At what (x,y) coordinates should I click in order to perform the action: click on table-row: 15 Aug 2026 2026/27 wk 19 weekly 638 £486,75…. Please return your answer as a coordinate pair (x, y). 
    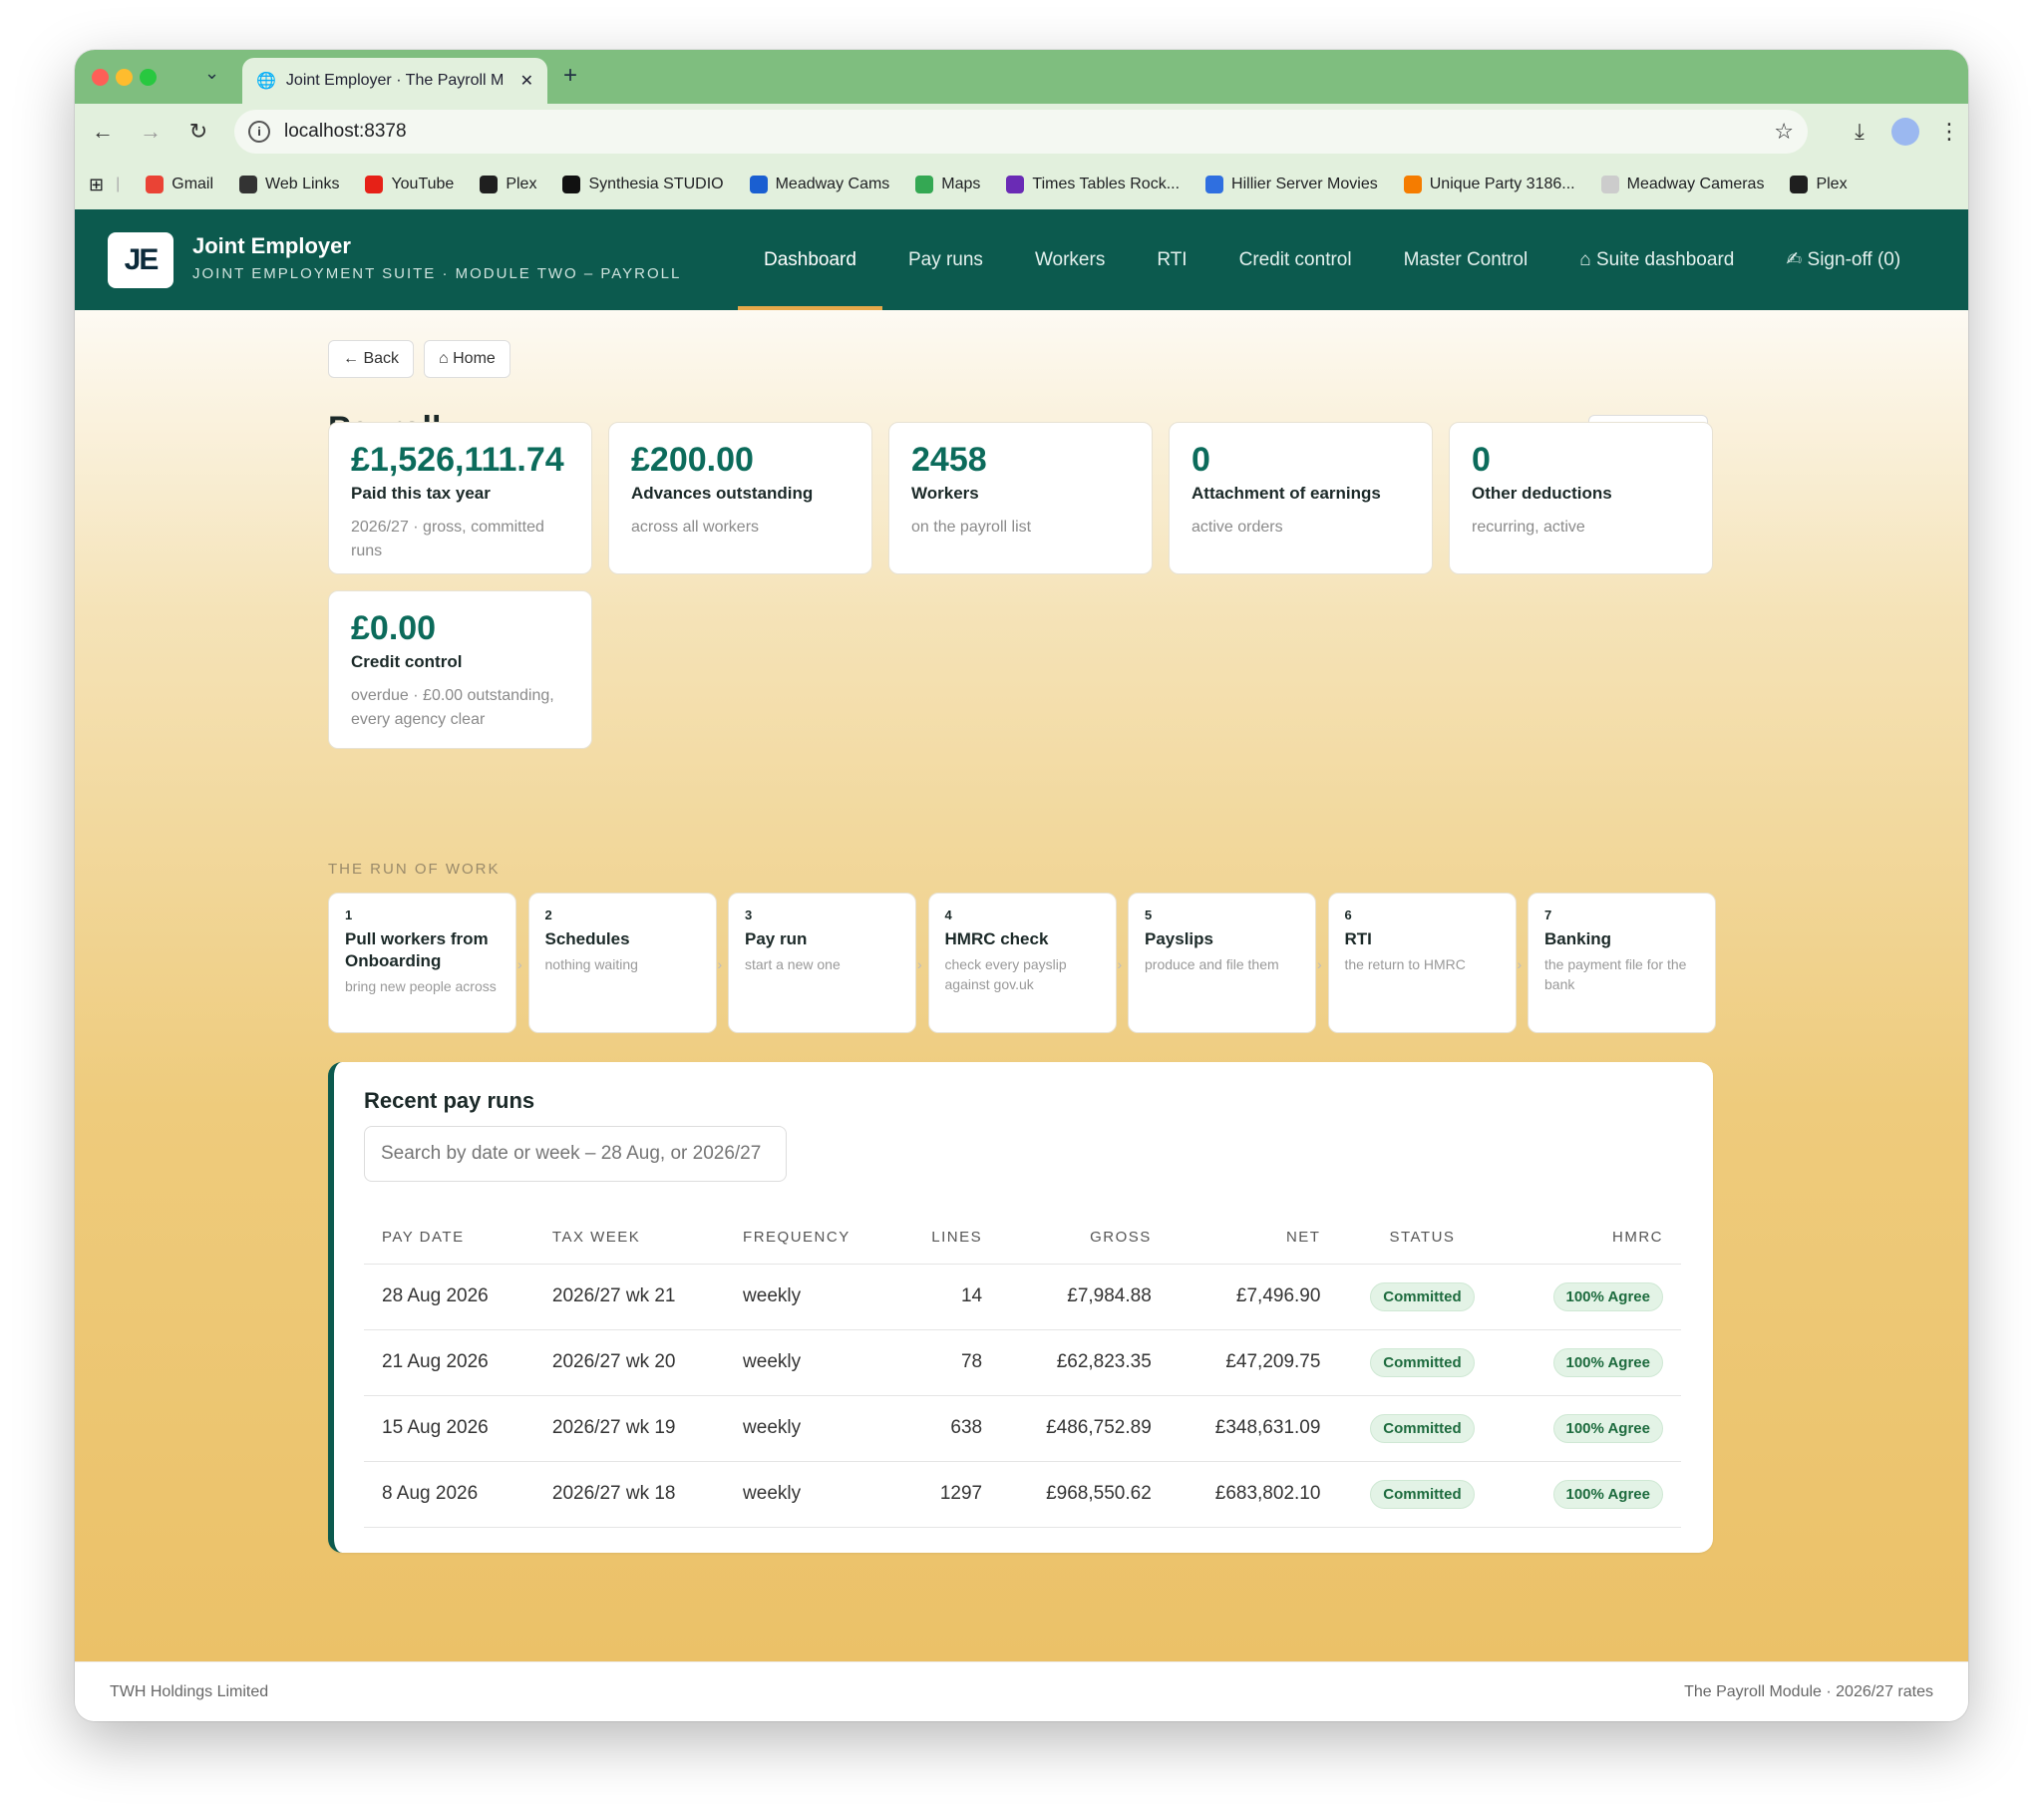
    Looking at the image, I should click on (1023, 1428).